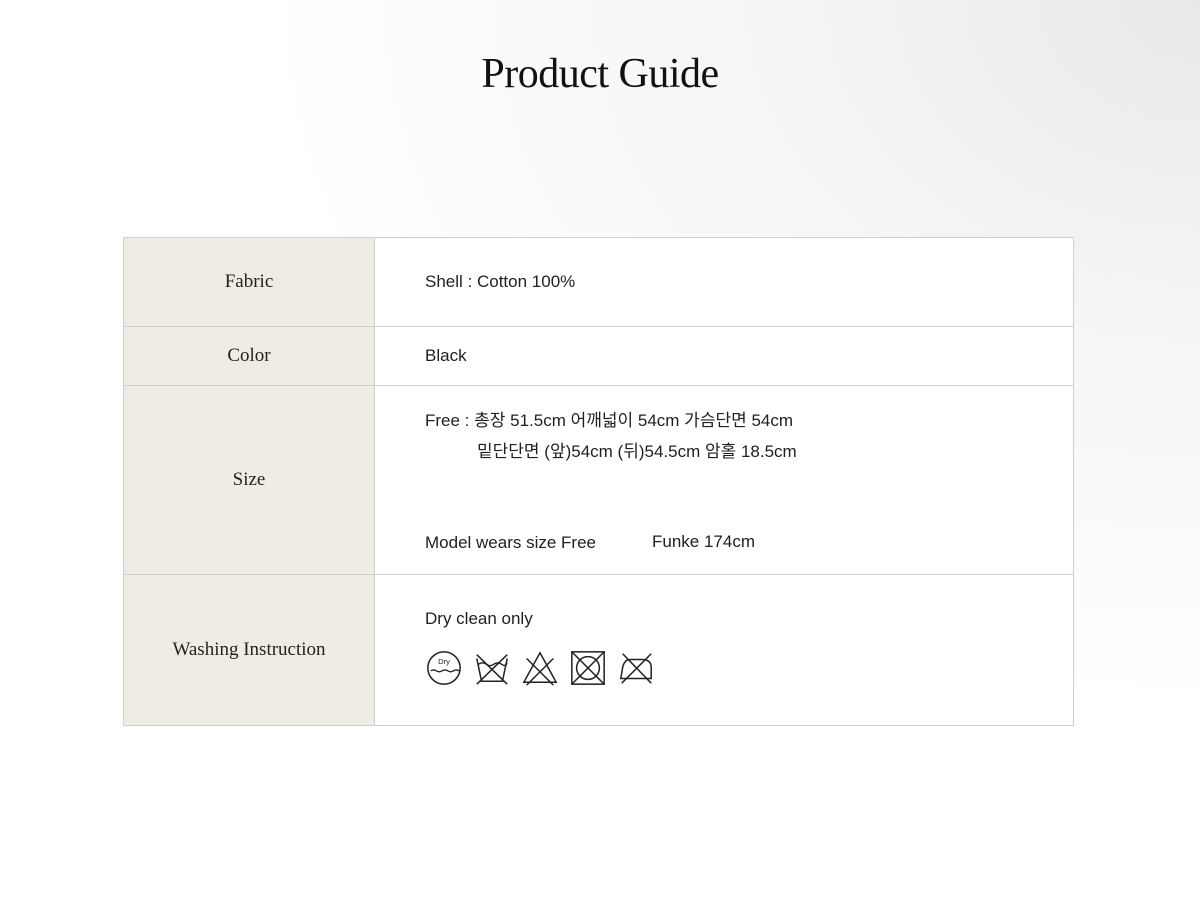 This screenshot has height=901, width=1200. I want to click on fabric-value: Shell : Cotton 100%, so click(724, 282).